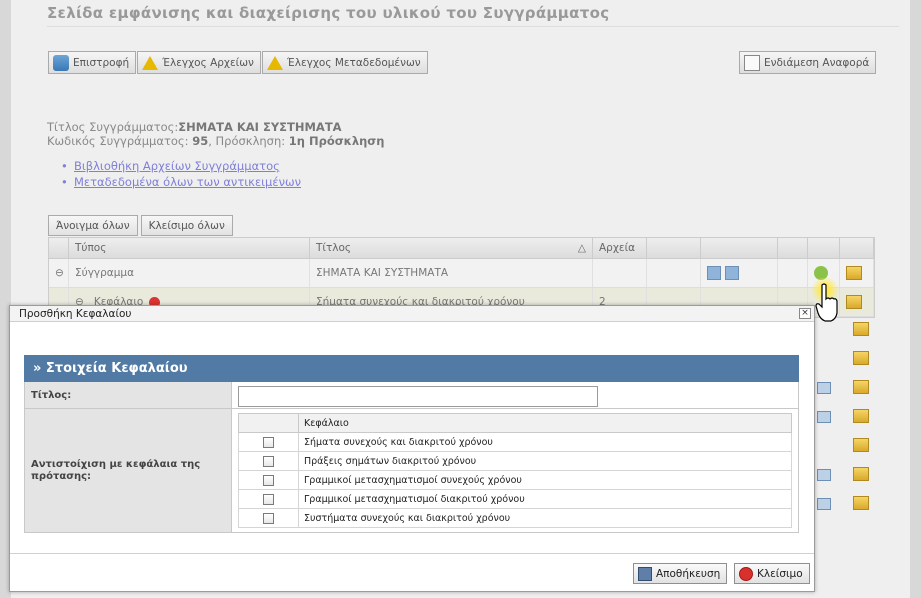 The height and width of the screenshot is (598, 921). What do you see at coordinates (545, 442) in the screenshot?
I see `chapter-label: Σήματα συνεχούς και διακριτού χρόνου` at bounding box center [545, 442].